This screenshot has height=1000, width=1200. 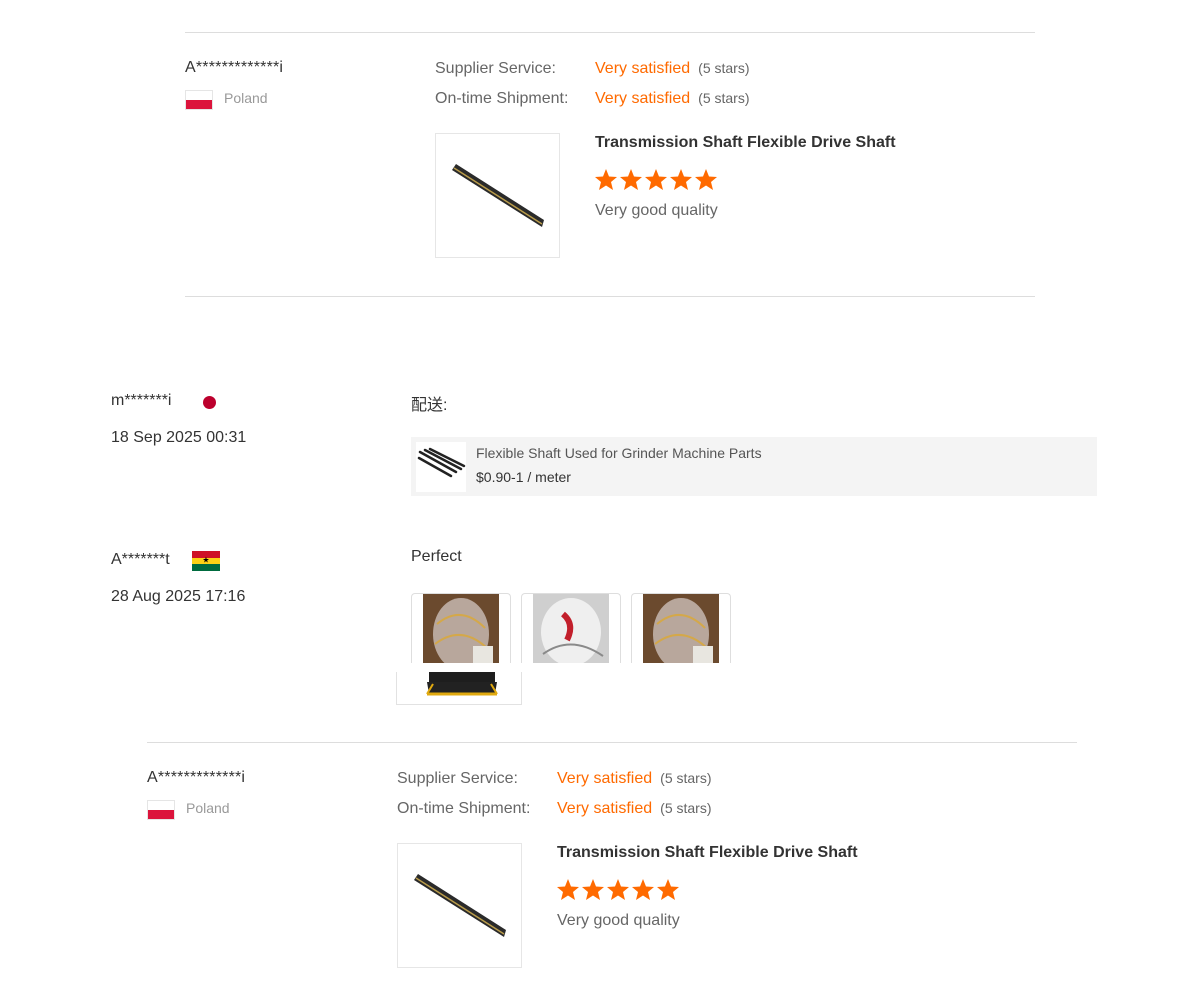 What do you see at coordinates (441, 462) in the screenshot?
I see `flexible-shaft-image` at bounding box center [441, 462].